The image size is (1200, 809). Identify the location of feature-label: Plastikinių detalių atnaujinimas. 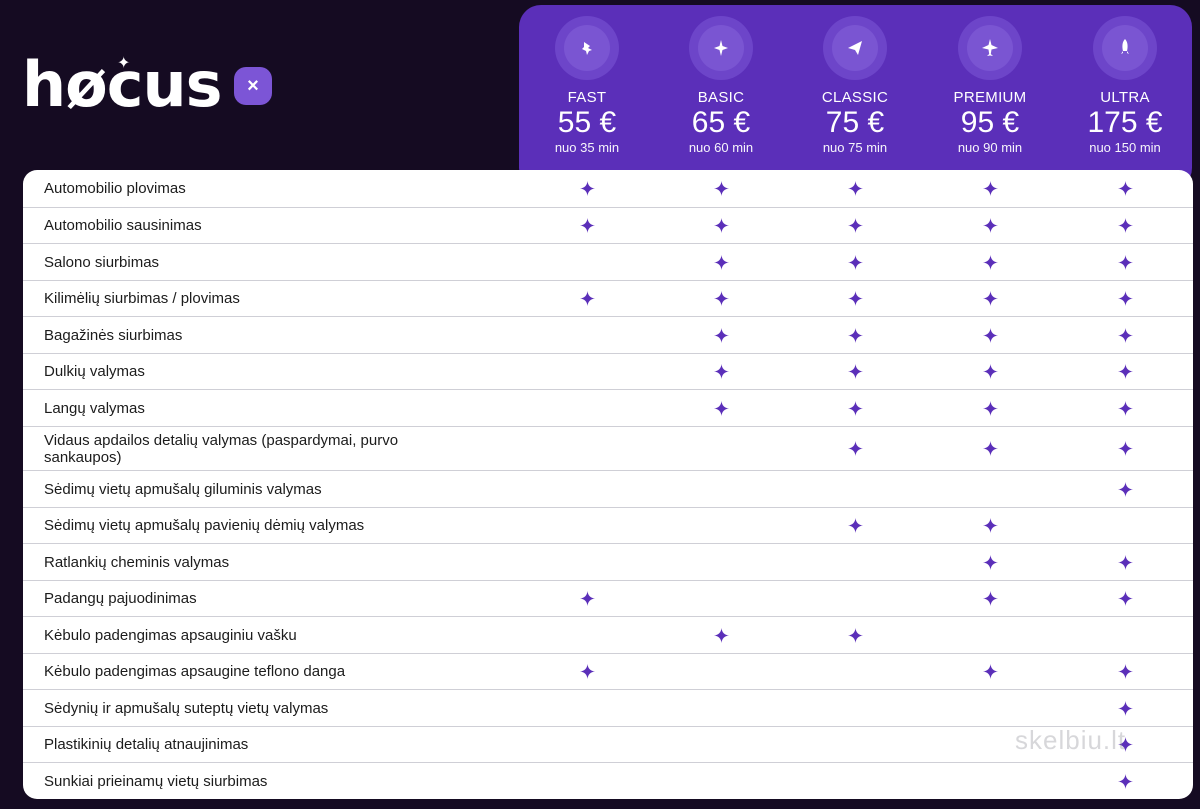
(146, 744).